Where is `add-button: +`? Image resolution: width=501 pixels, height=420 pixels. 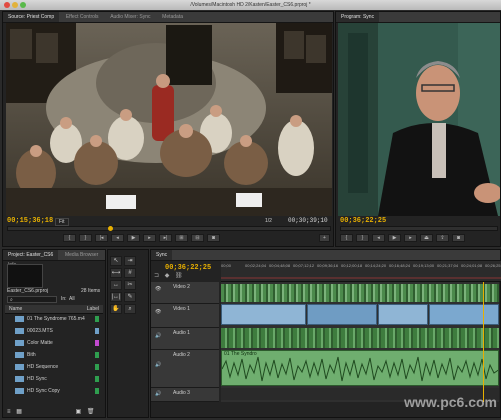
add-button: + is located at coordinates (324, 238).